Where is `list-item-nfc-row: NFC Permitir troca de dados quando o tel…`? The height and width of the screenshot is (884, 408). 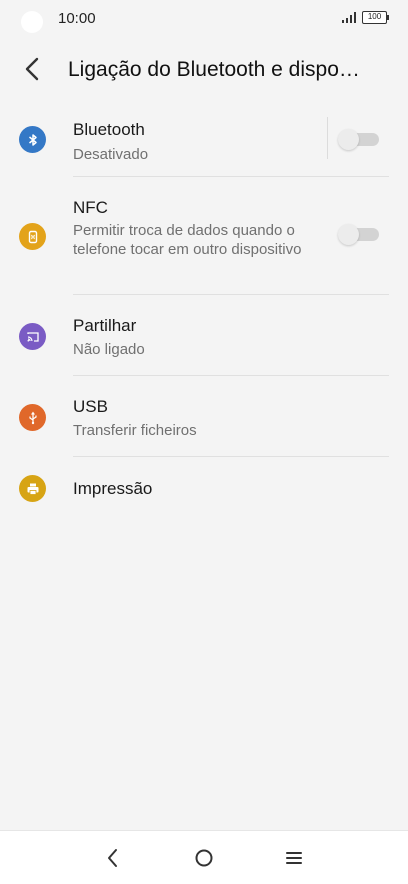 list-item-nfc-row: NFC Permitir troca de dados quando o tel… is located at coordinates (204, 236).